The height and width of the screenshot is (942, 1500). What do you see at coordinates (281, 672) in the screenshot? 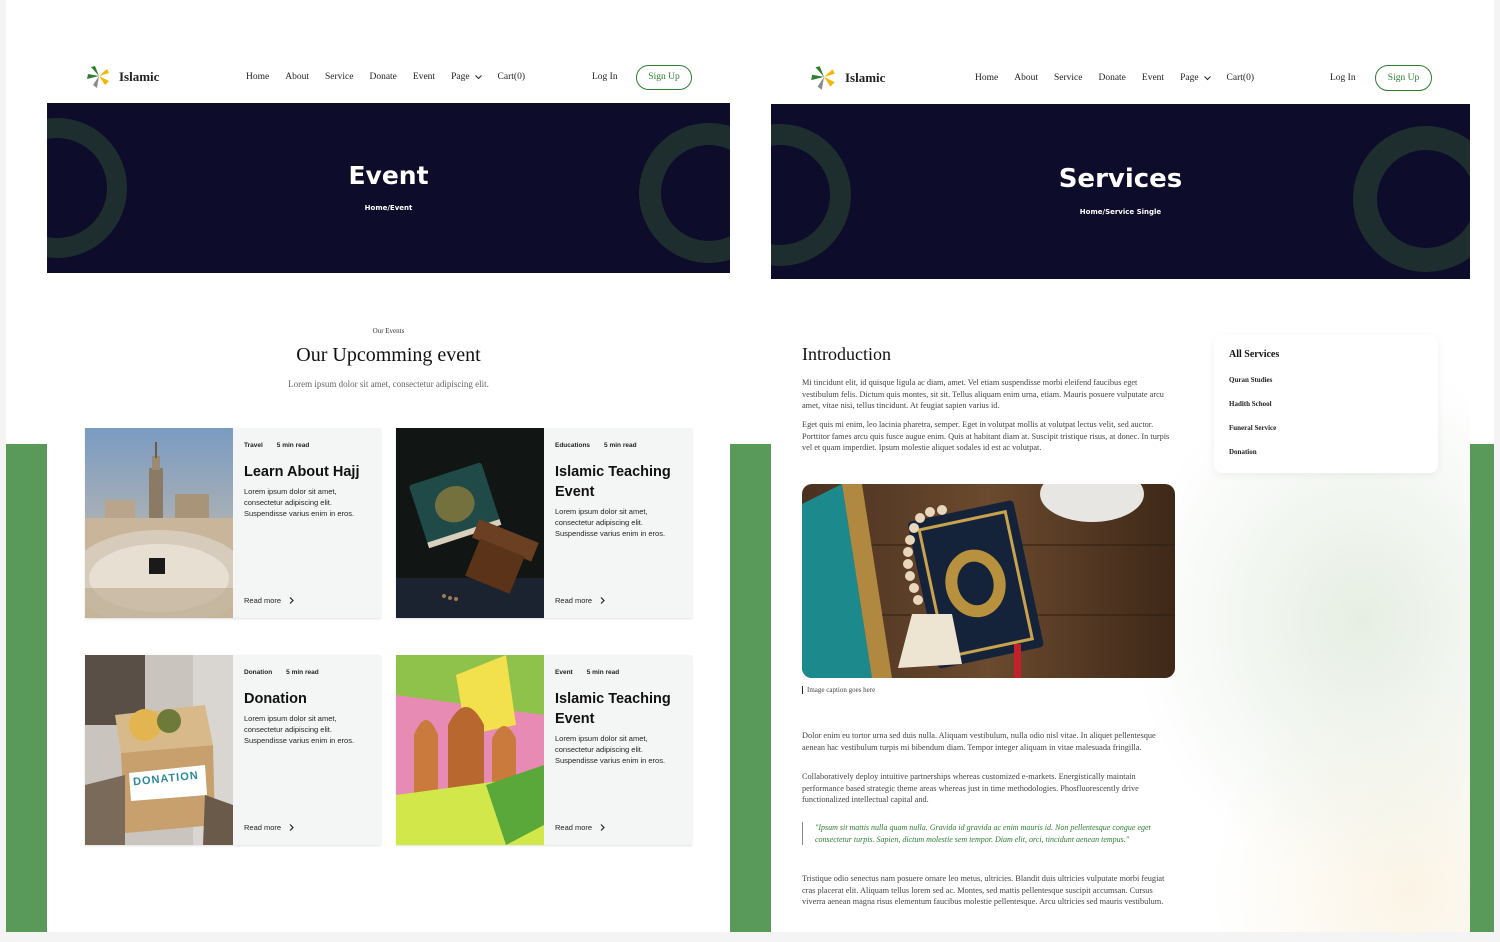
I see `card-tags: Donation 5 min read` at bounding box center [281, 672].